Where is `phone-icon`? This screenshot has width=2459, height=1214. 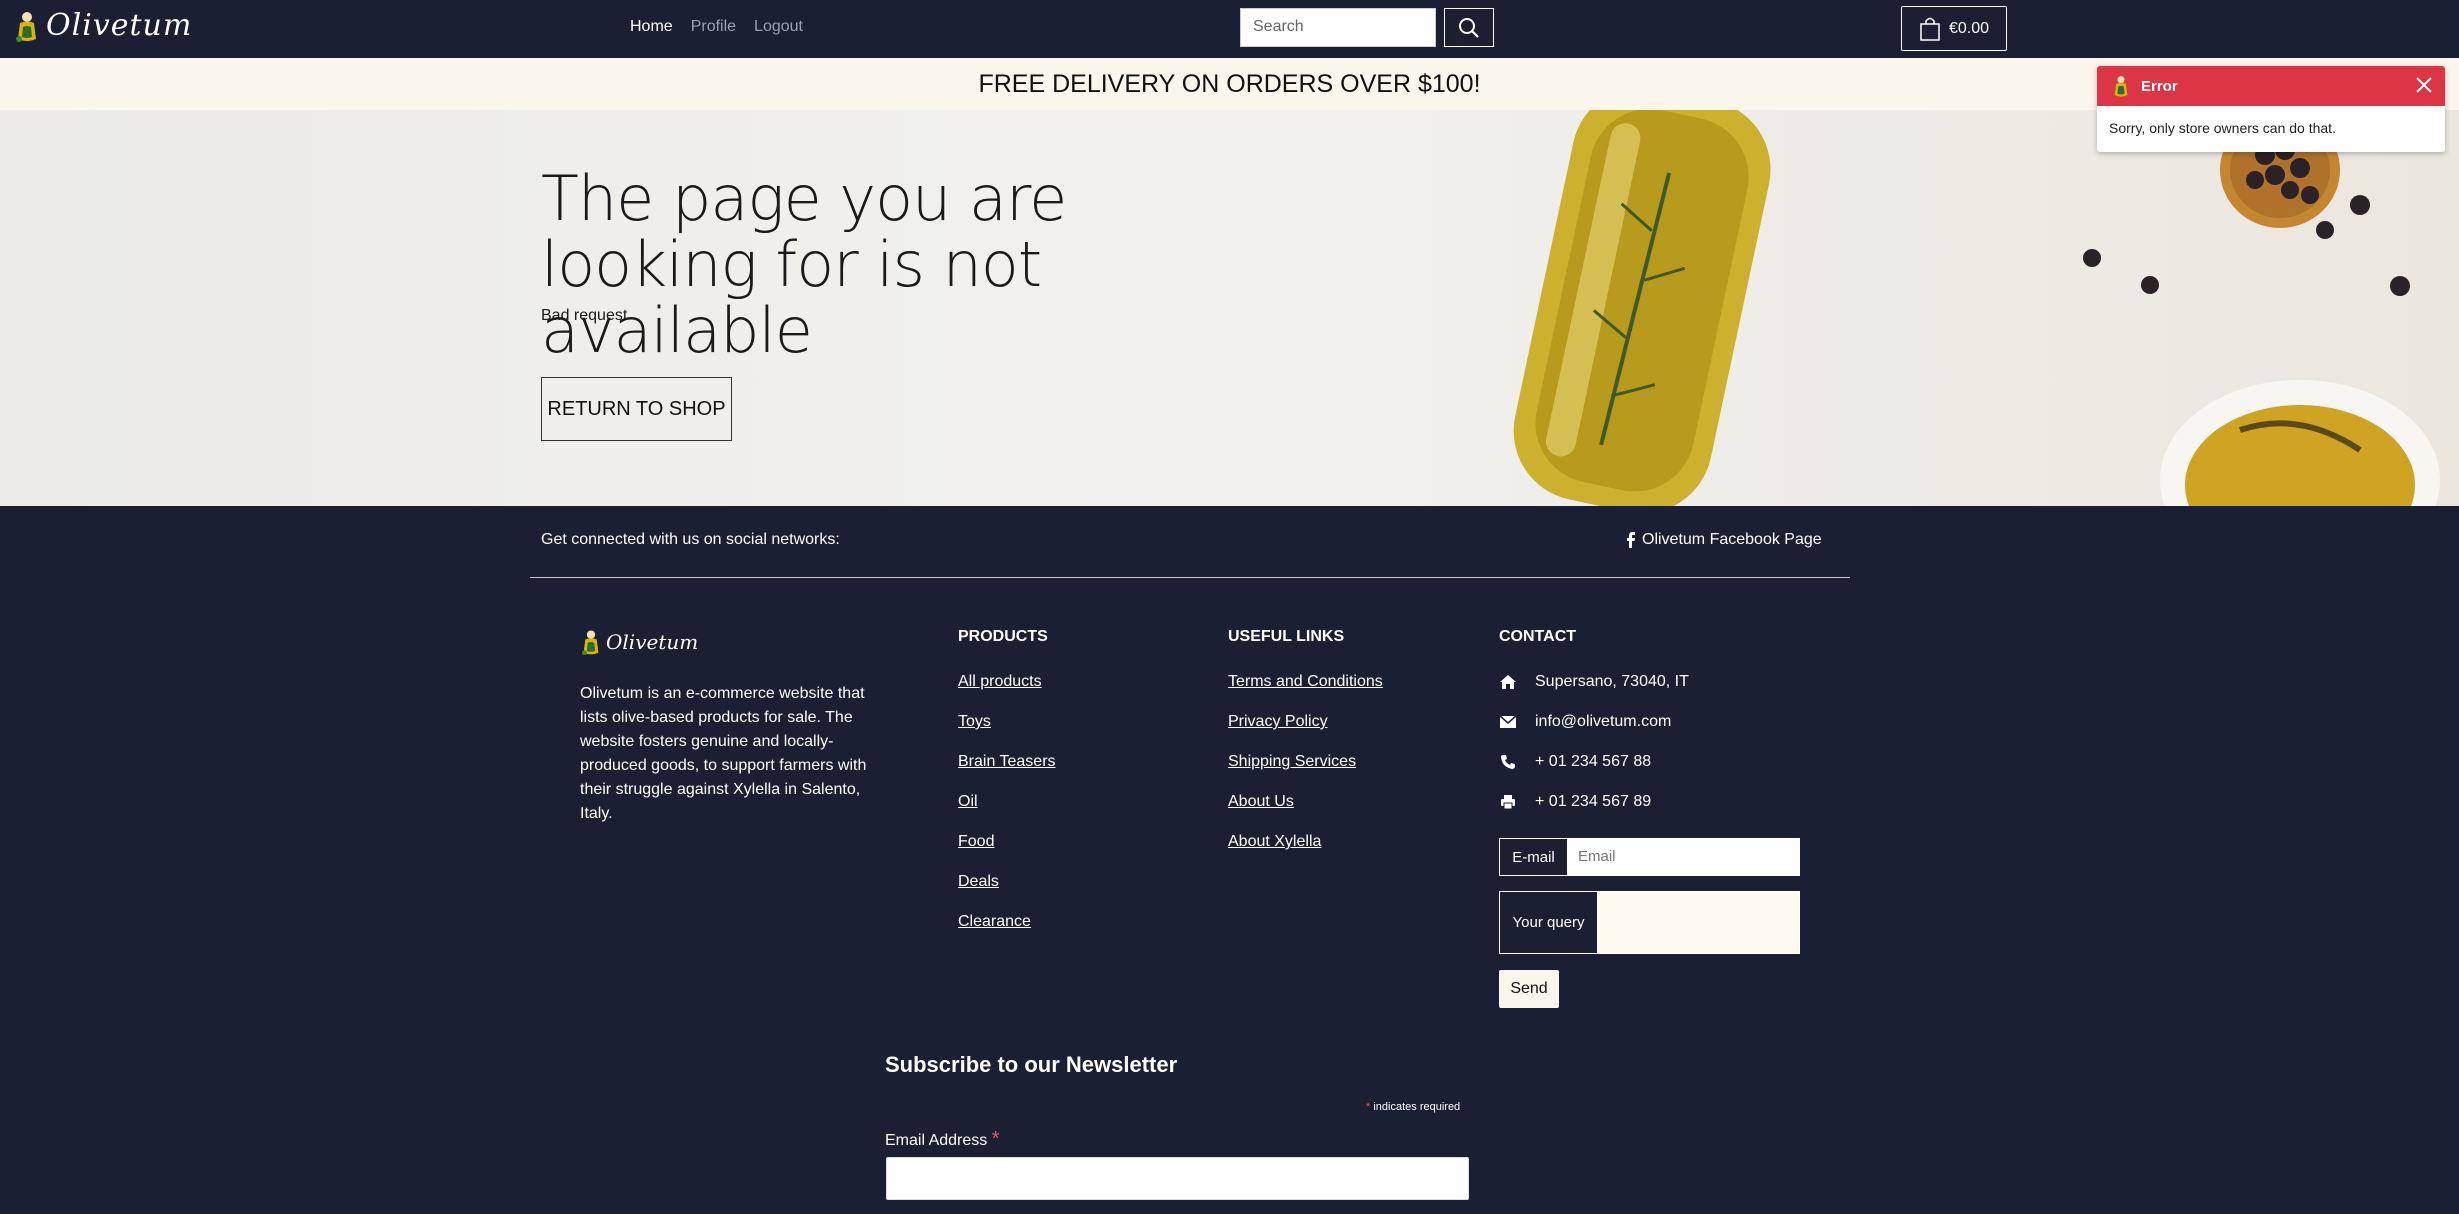 phone-icon is located at coordinates (1508, 762).